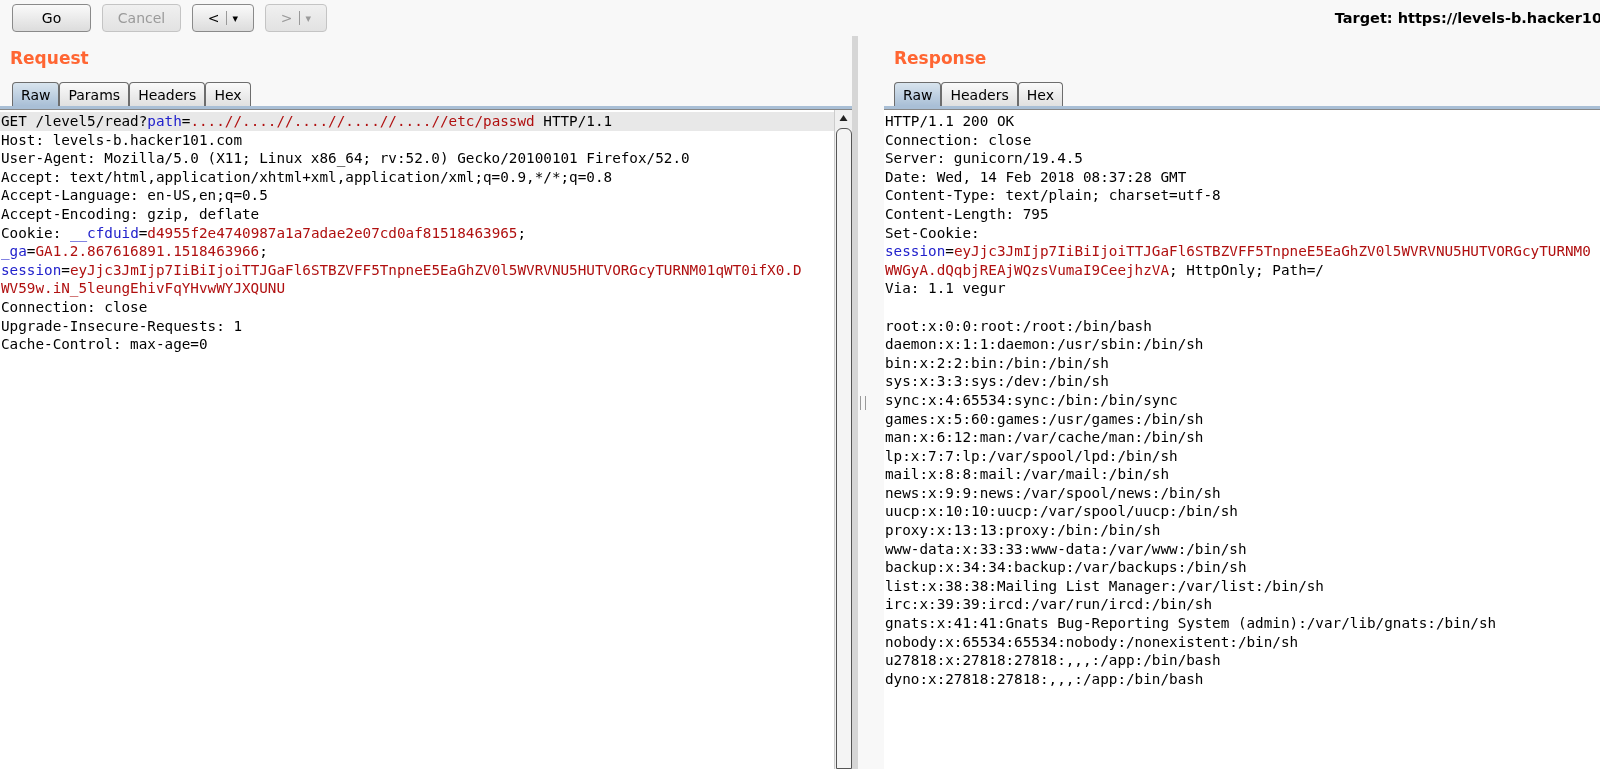 The image size is (1600, 769). I want to click on code-line: dyno:x:27818:27818:,,,:/app:/bin/bash, so click(1044, 679).